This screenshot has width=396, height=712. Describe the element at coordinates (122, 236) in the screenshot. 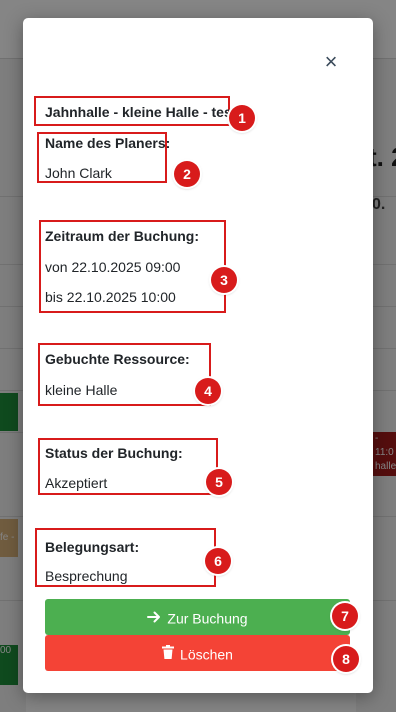

I see `period-label: Zeitraum der Buchung:` at that location.